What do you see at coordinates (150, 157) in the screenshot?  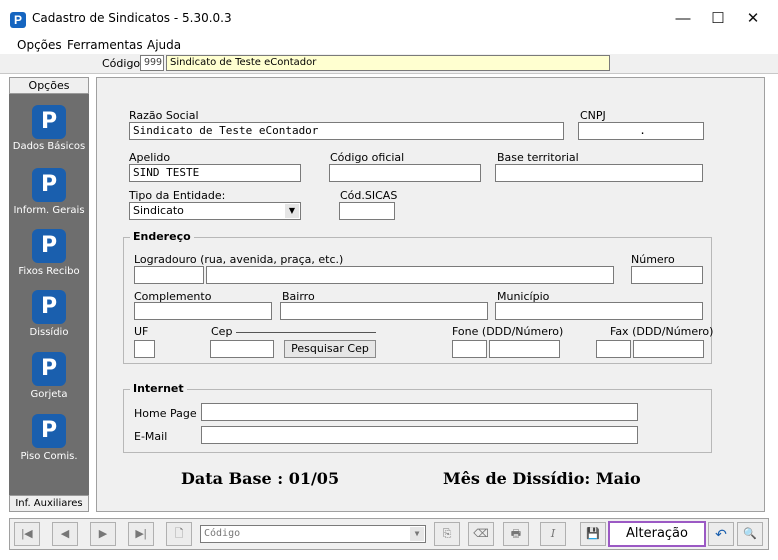 I see `apelido-label: Apelido` at bounding box center [150, 157].